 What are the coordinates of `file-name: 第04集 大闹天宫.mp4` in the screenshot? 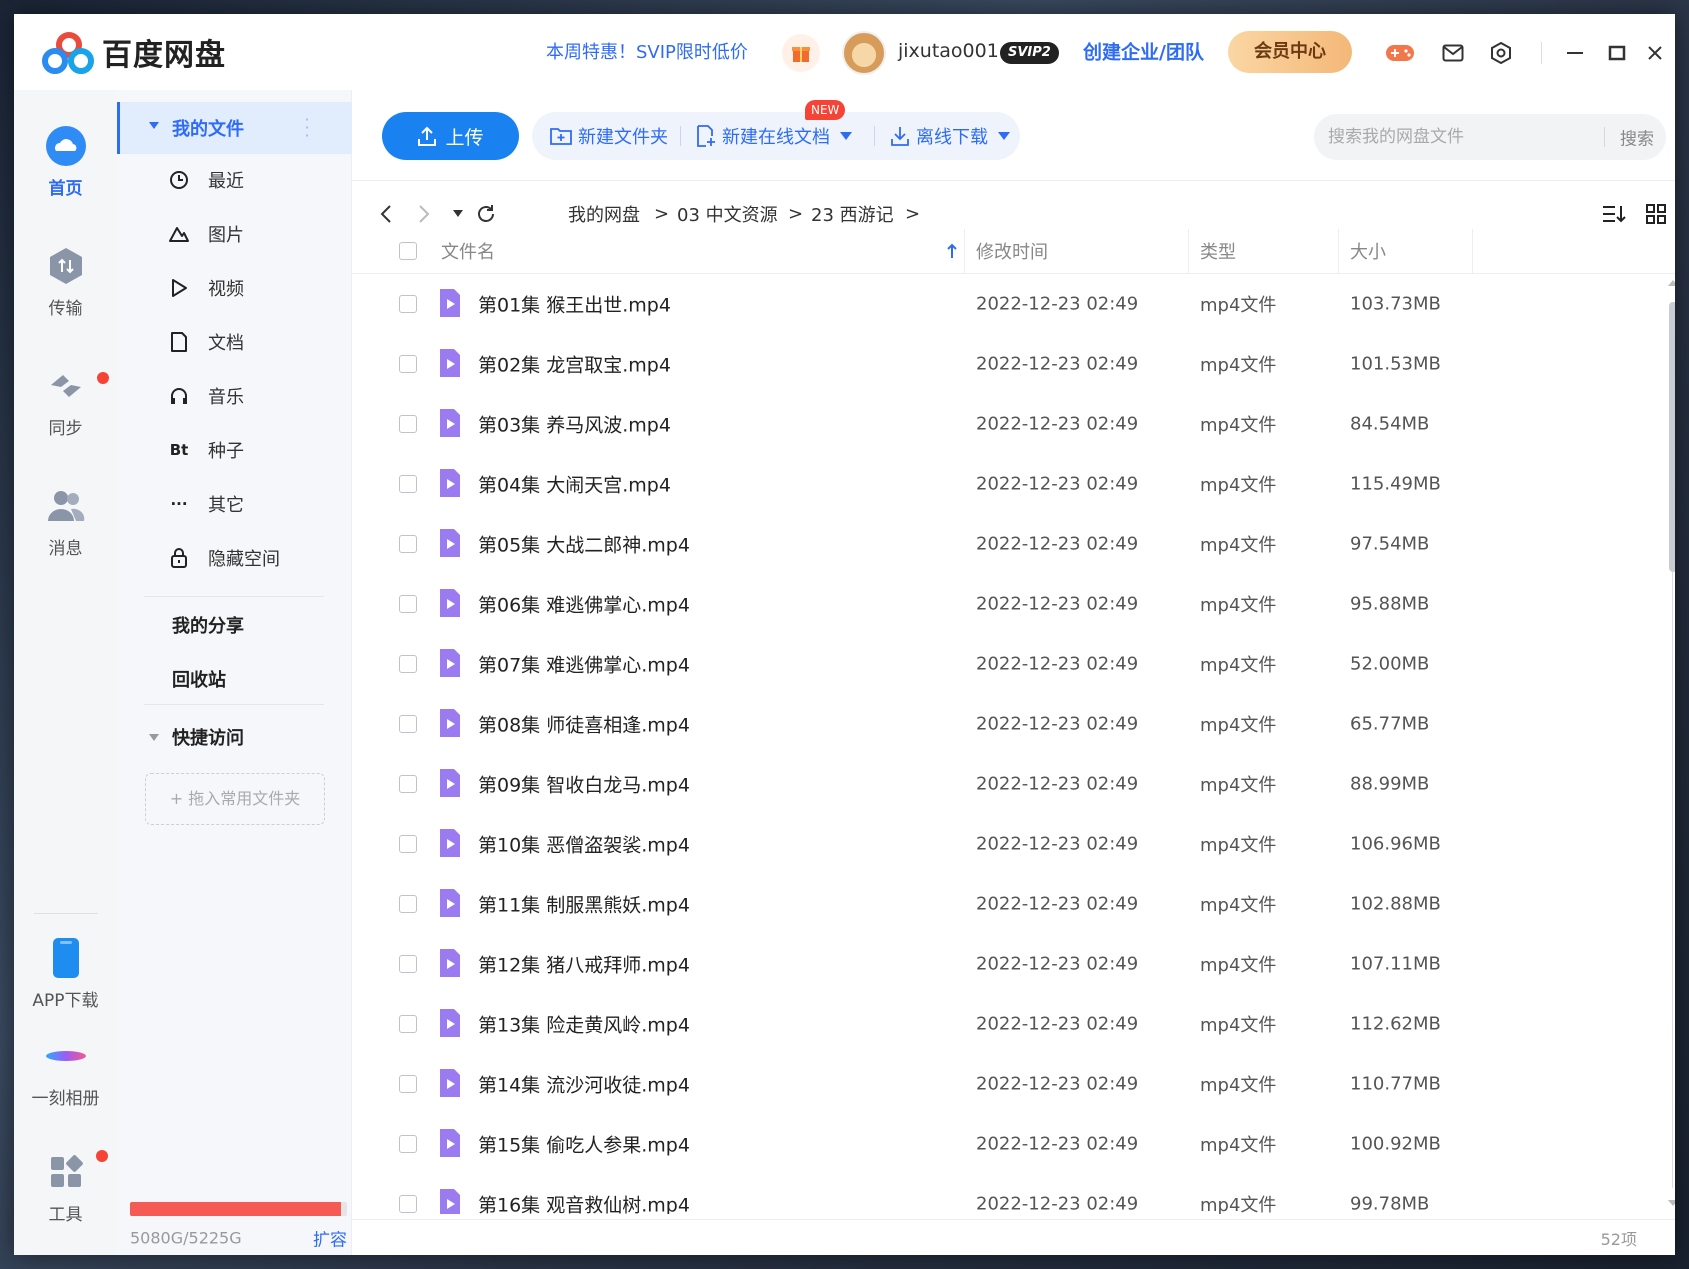 It's located at (574, 484).